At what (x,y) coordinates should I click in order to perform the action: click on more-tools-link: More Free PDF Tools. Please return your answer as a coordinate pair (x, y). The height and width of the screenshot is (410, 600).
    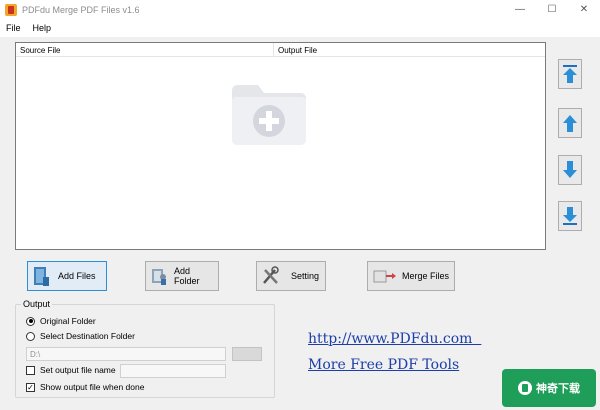
    Looking at the image, I should click on (383, 365).